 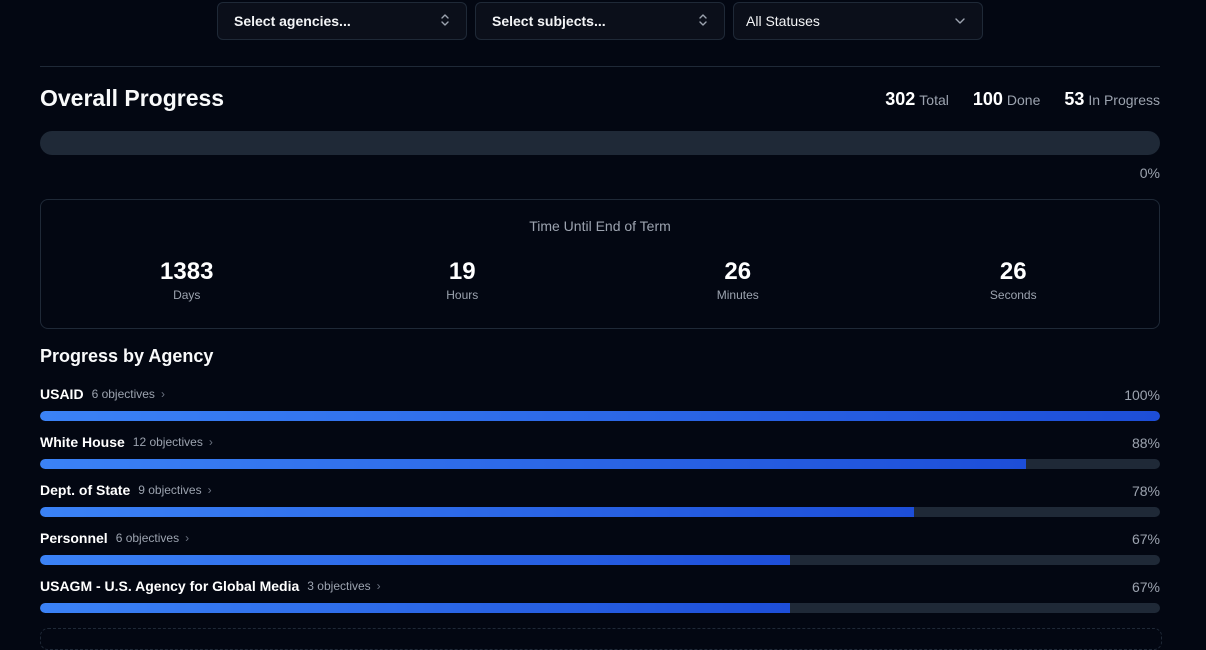 What do you see at coordinates (1013, 295) in the screenshot?
I see `countdown-label: Seconds` at bounding box center [1013, 295].